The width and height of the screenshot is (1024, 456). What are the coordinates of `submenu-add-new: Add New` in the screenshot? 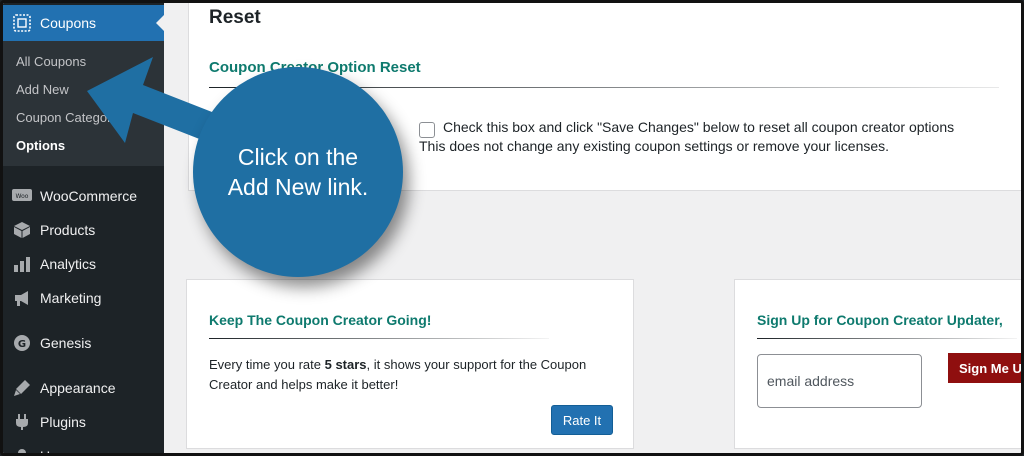 It's located at (83, 94).